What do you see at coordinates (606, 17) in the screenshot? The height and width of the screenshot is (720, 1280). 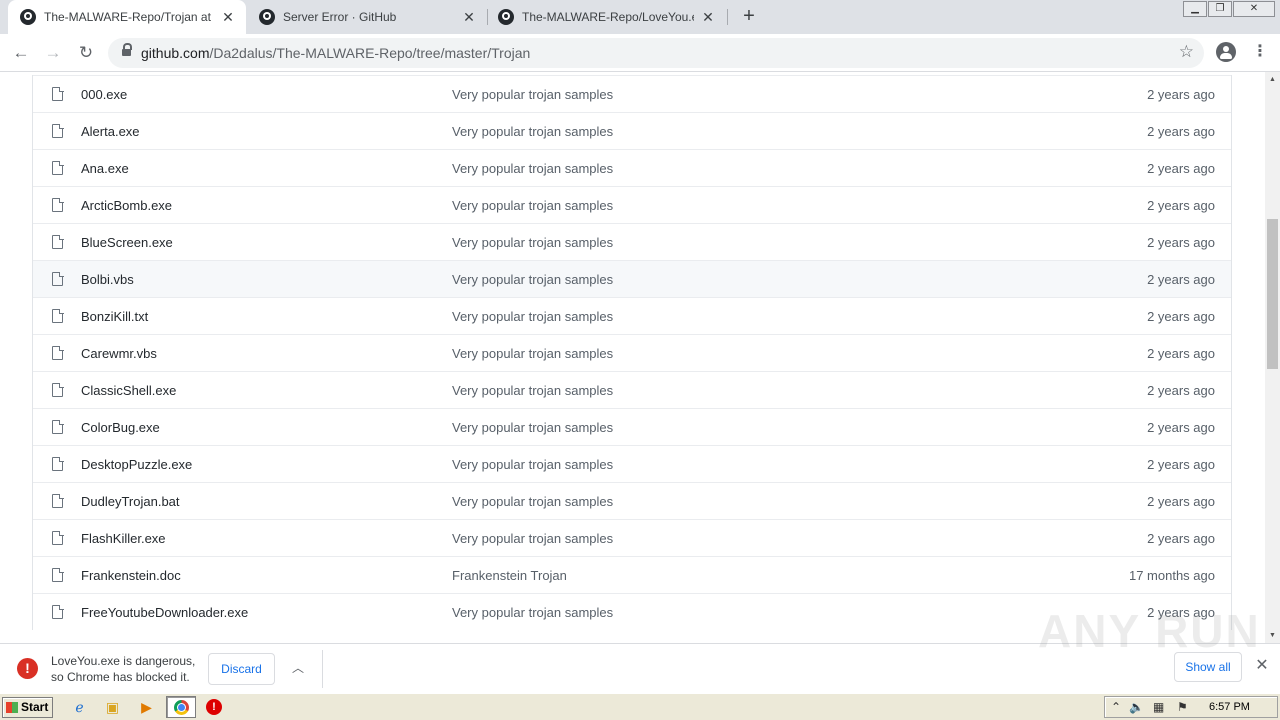 I see `tab-loveyou: The-MALWARE-Repo/LoveYou.exe a ✕` at bounding box center [606, 17].